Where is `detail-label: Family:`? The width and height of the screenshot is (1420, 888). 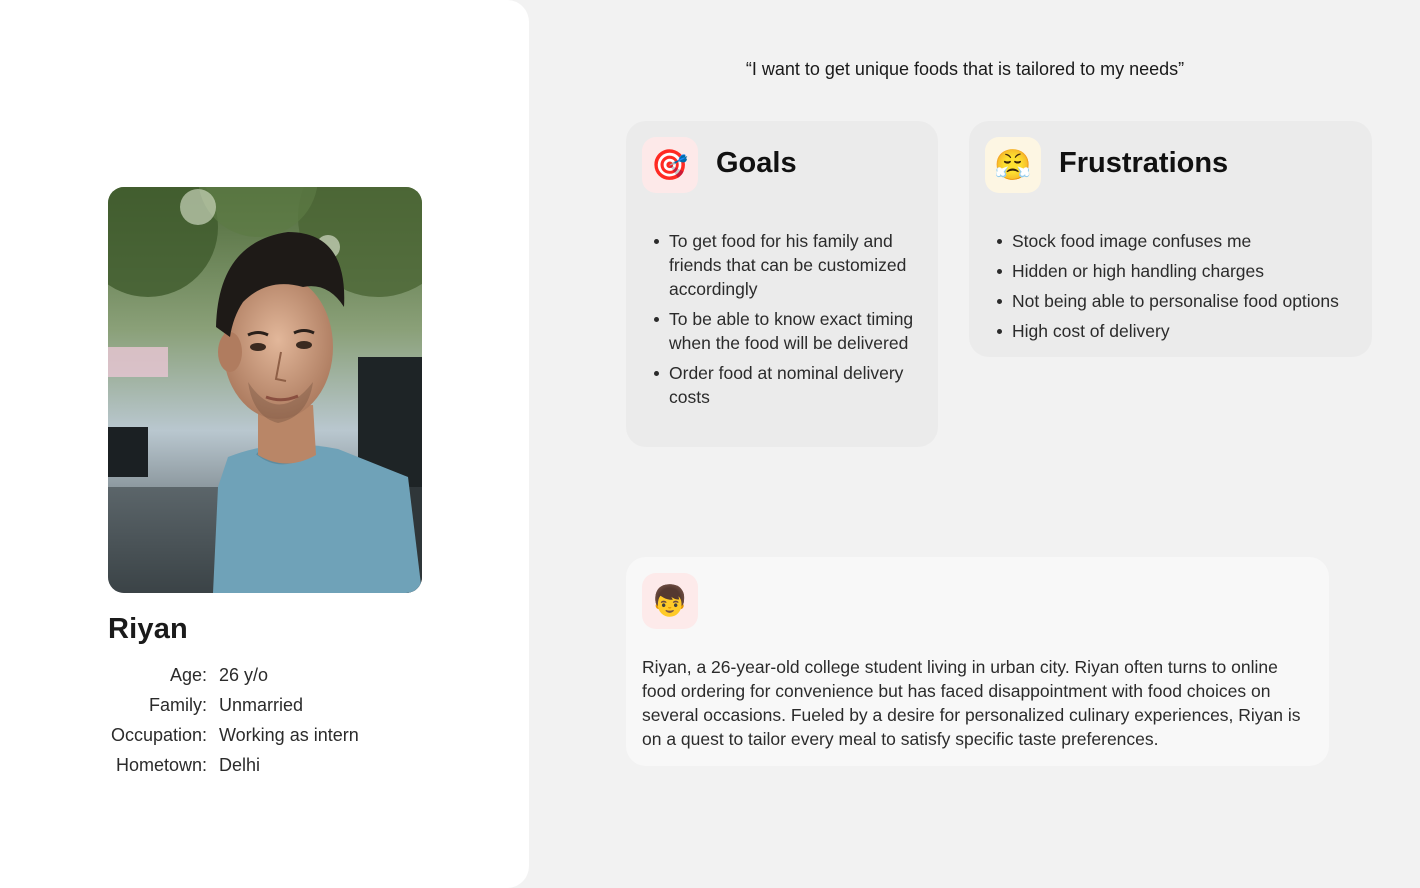 detail-label: Family: is located at coordinates (178, 704).